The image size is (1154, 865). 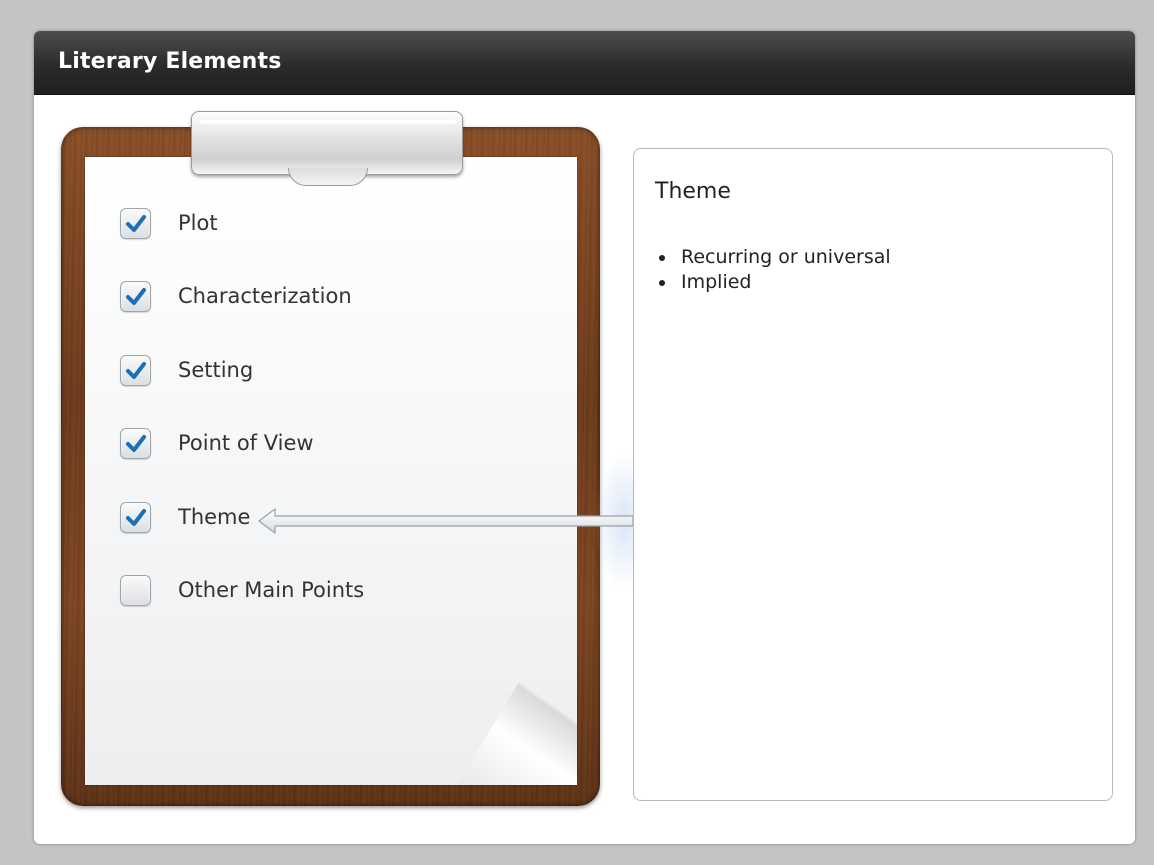 I want to click on checklist-label: Characterization, so click(x=265, y=296).